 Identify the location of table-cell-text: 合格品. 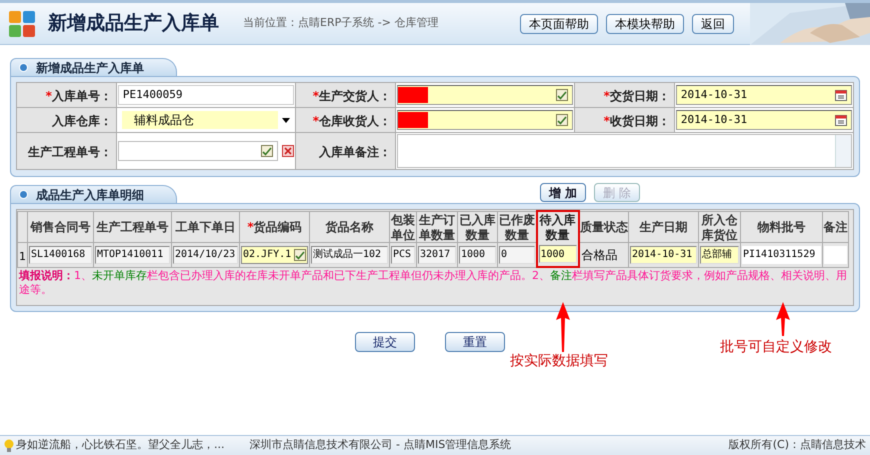
(599, 255).